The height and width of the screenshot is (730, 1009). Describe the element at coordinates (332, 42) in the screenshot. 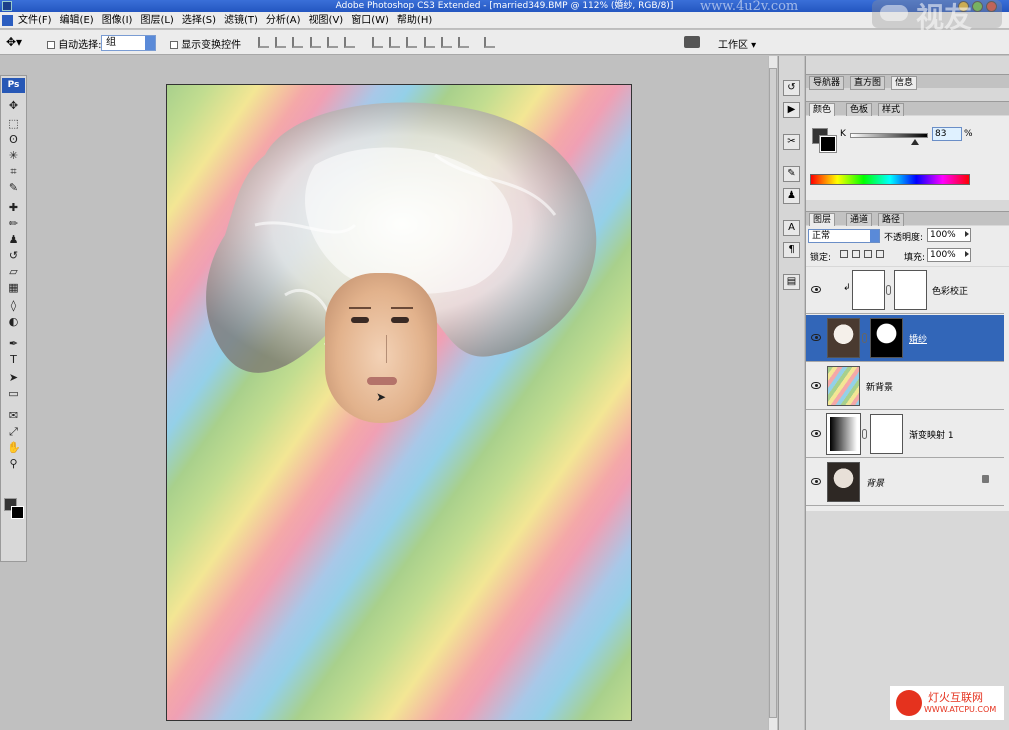

I see `align-hcenter-icon` at that location.